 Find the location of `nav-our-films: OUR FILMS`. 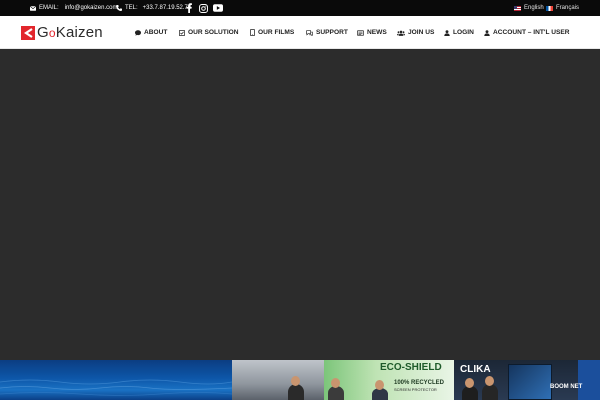

nav-our-films: OUR FILMS is located at coordinates (272, 32).